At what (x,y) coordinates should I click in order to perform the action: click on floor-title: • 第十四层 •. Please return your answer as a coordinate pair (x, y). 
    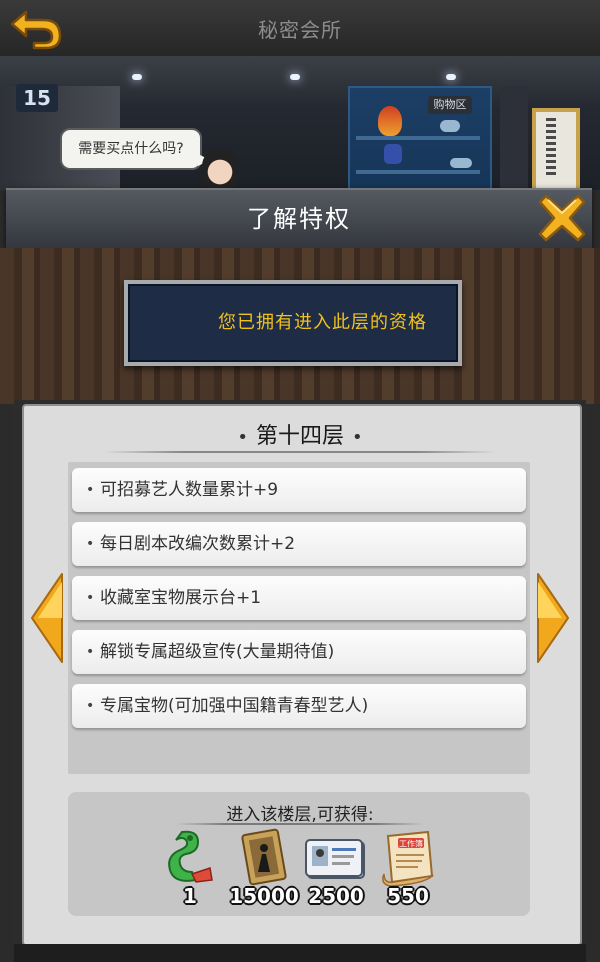
    Looking at the image, I should click on (300, 434).